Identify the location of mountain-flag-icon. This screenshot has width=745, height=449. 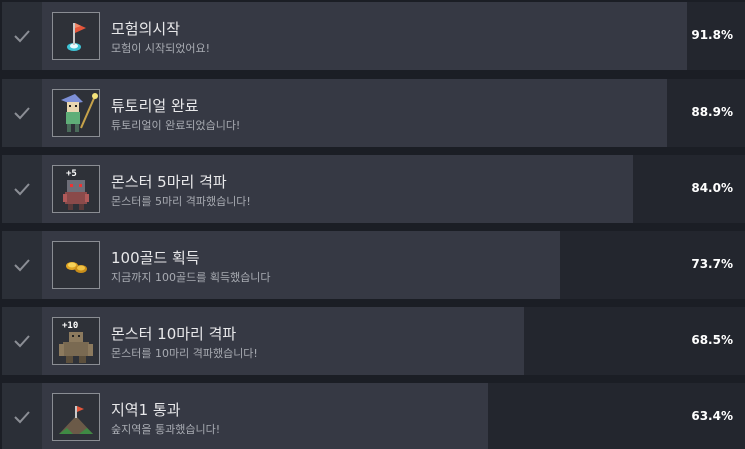
(76, 417).